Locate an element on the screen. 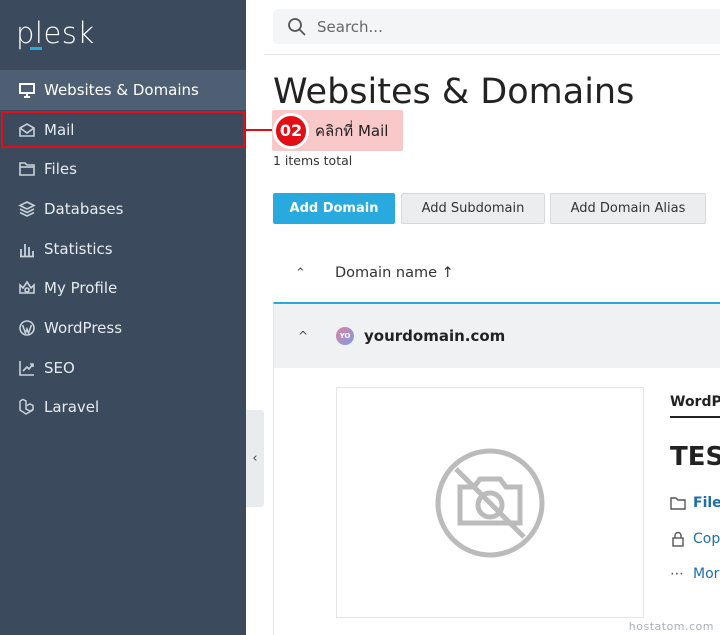  search-icon is located at coordinates (297, 27).